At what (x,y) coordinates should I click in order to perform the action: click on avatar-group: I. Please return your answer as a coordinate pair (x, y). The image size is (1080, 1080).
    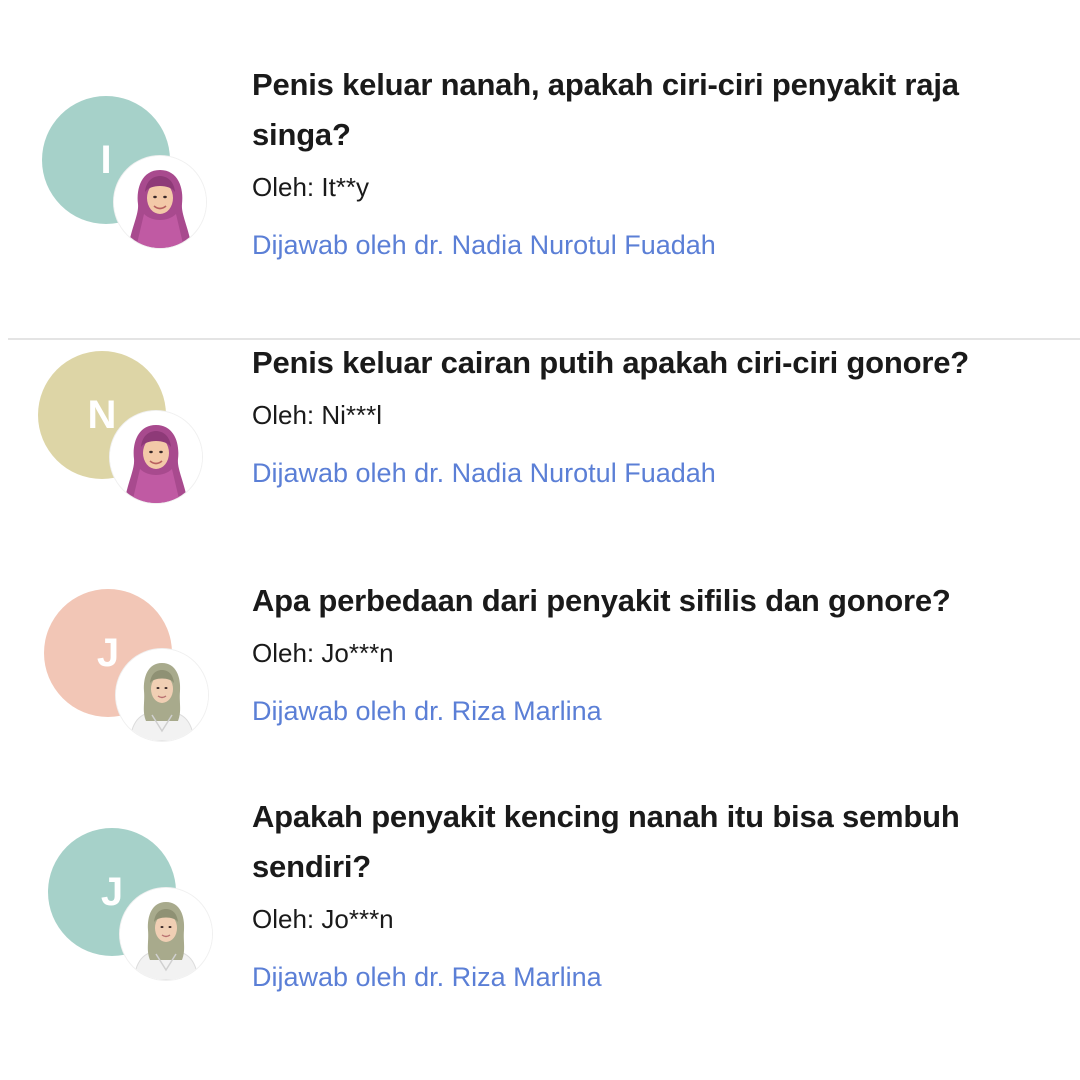
    Looking at the image, I should click on (132, 181).